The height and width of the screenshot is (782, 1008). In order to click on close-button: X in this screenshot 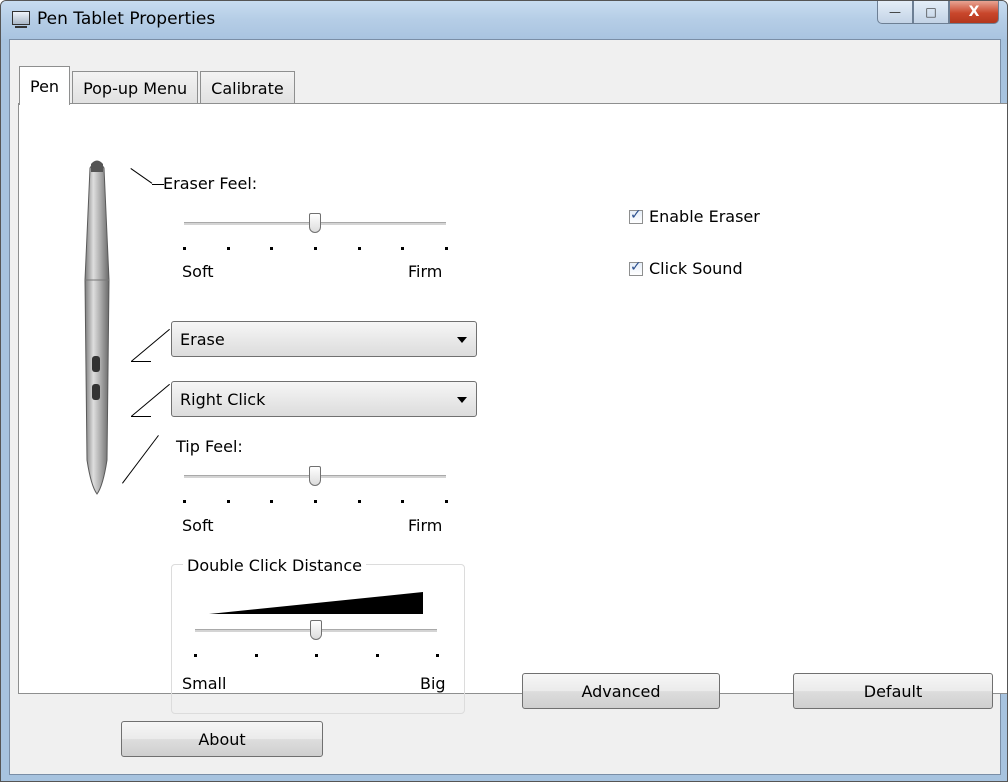, I will do `click(974, 12)`.